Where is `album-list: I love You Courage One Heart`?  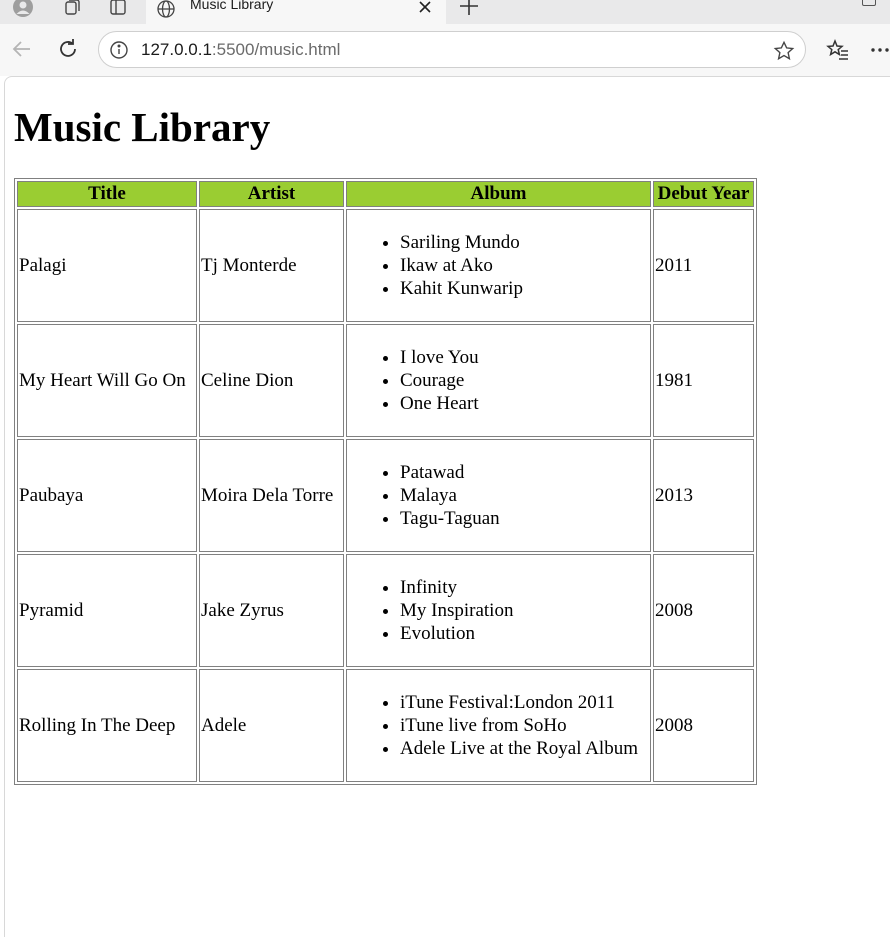
album-list: I love You Courage One Heart is located at coordinates (498, 380).